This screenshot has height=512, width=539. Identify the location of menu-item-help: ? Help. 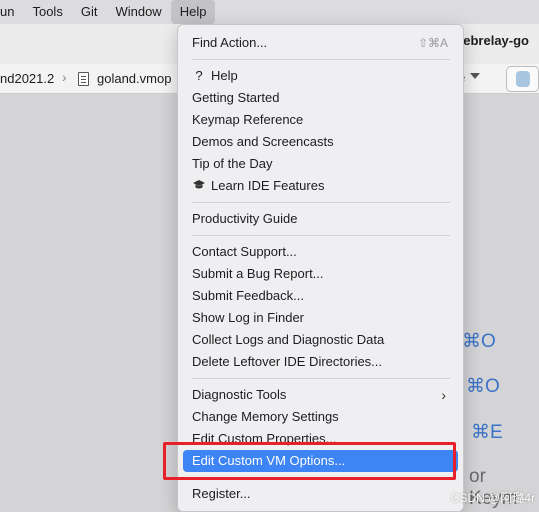
(320, 76).